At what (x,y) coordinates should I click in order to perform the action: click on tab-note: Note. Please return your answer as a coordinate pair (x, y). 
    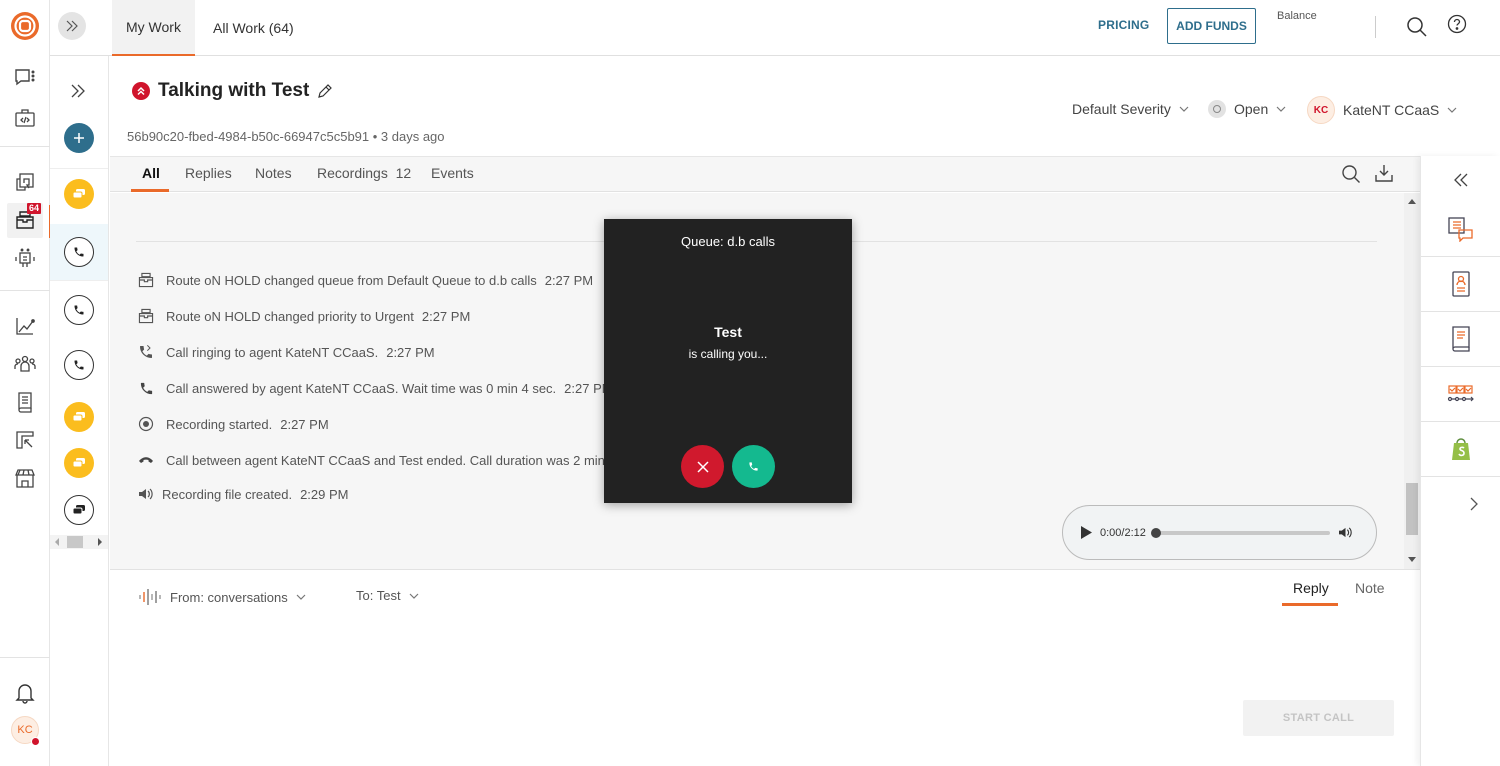
    Looking at the image, I should click on (1370, 588).